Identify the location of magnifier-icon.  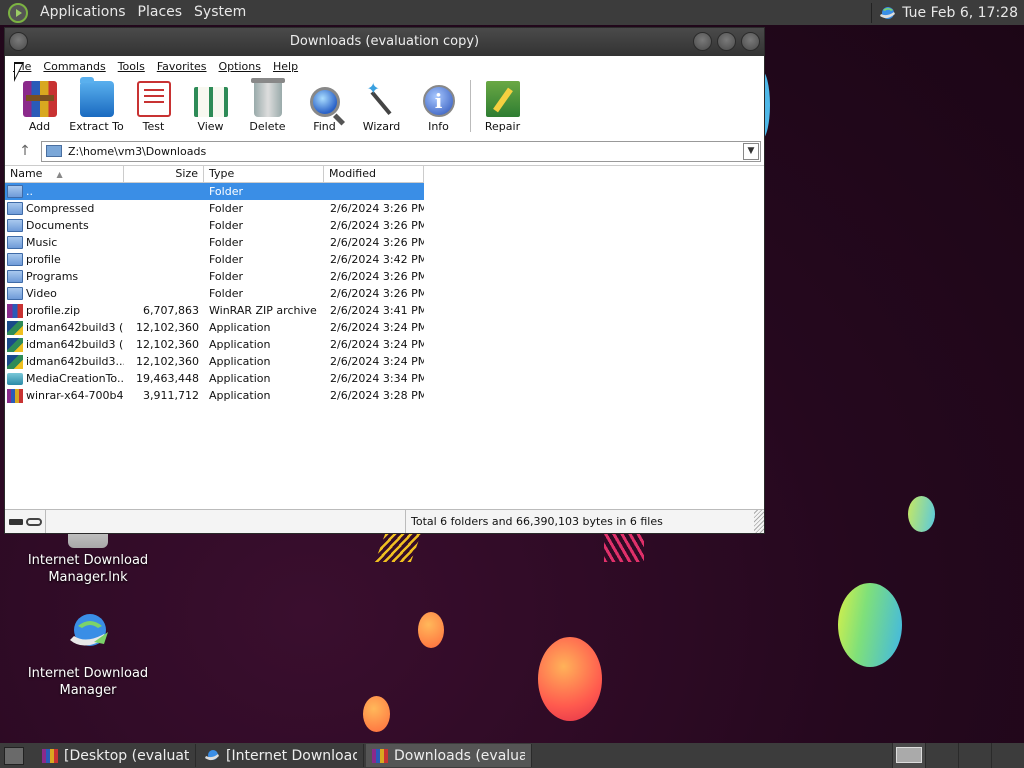
(324, 102).